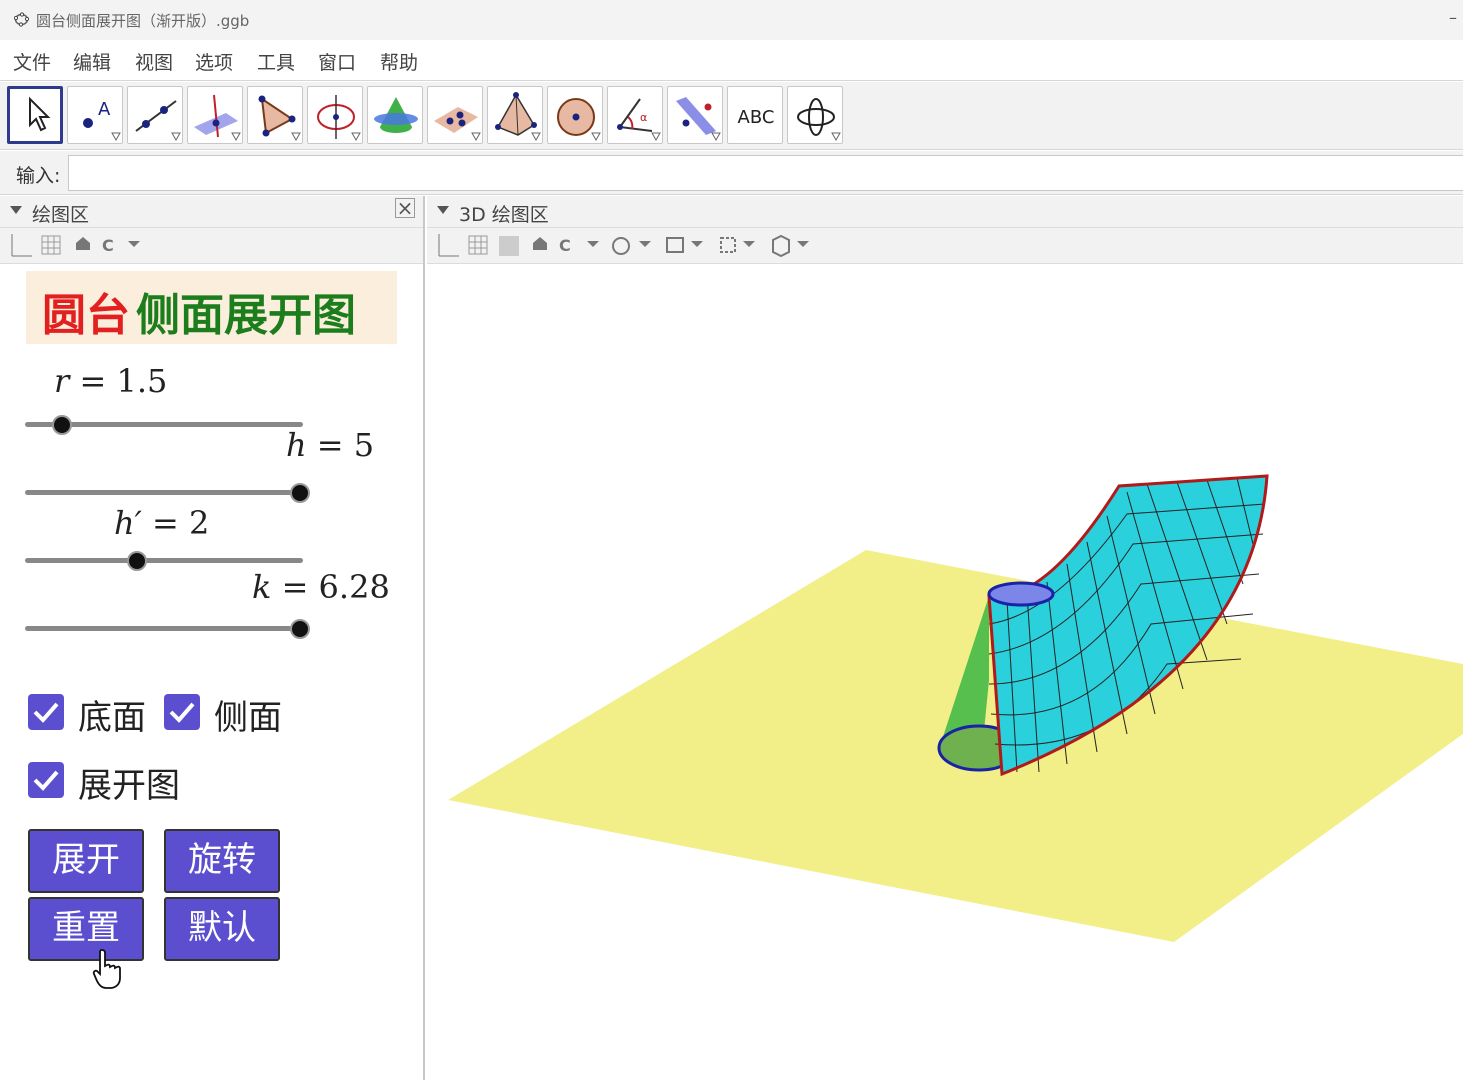  I want to click on expand-button: 展开, so click(86, 861).